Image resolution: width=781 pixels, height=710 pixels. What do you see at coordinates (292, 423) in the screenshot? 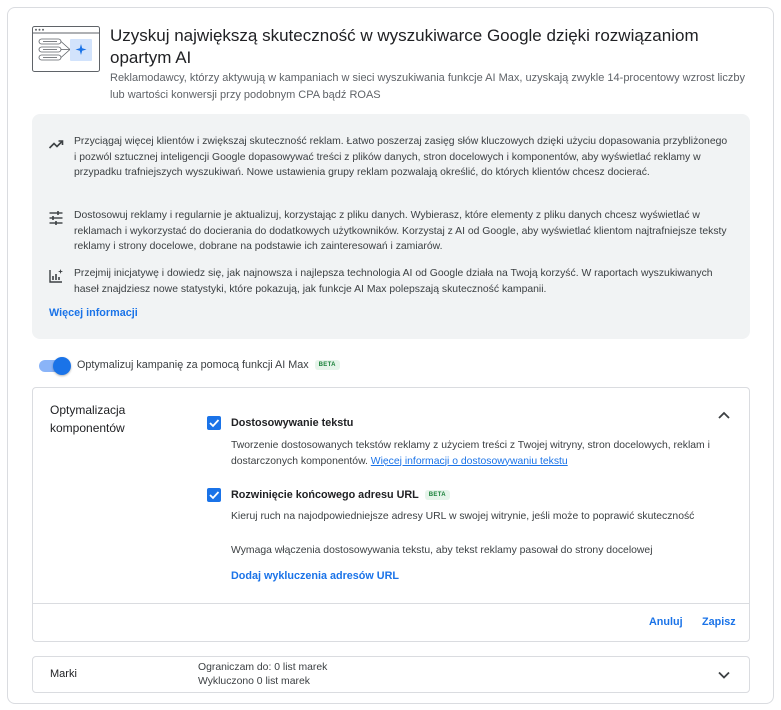
I see `text-customization-label: Dostosowywanie tekstu` at bounding box center [292, 423].